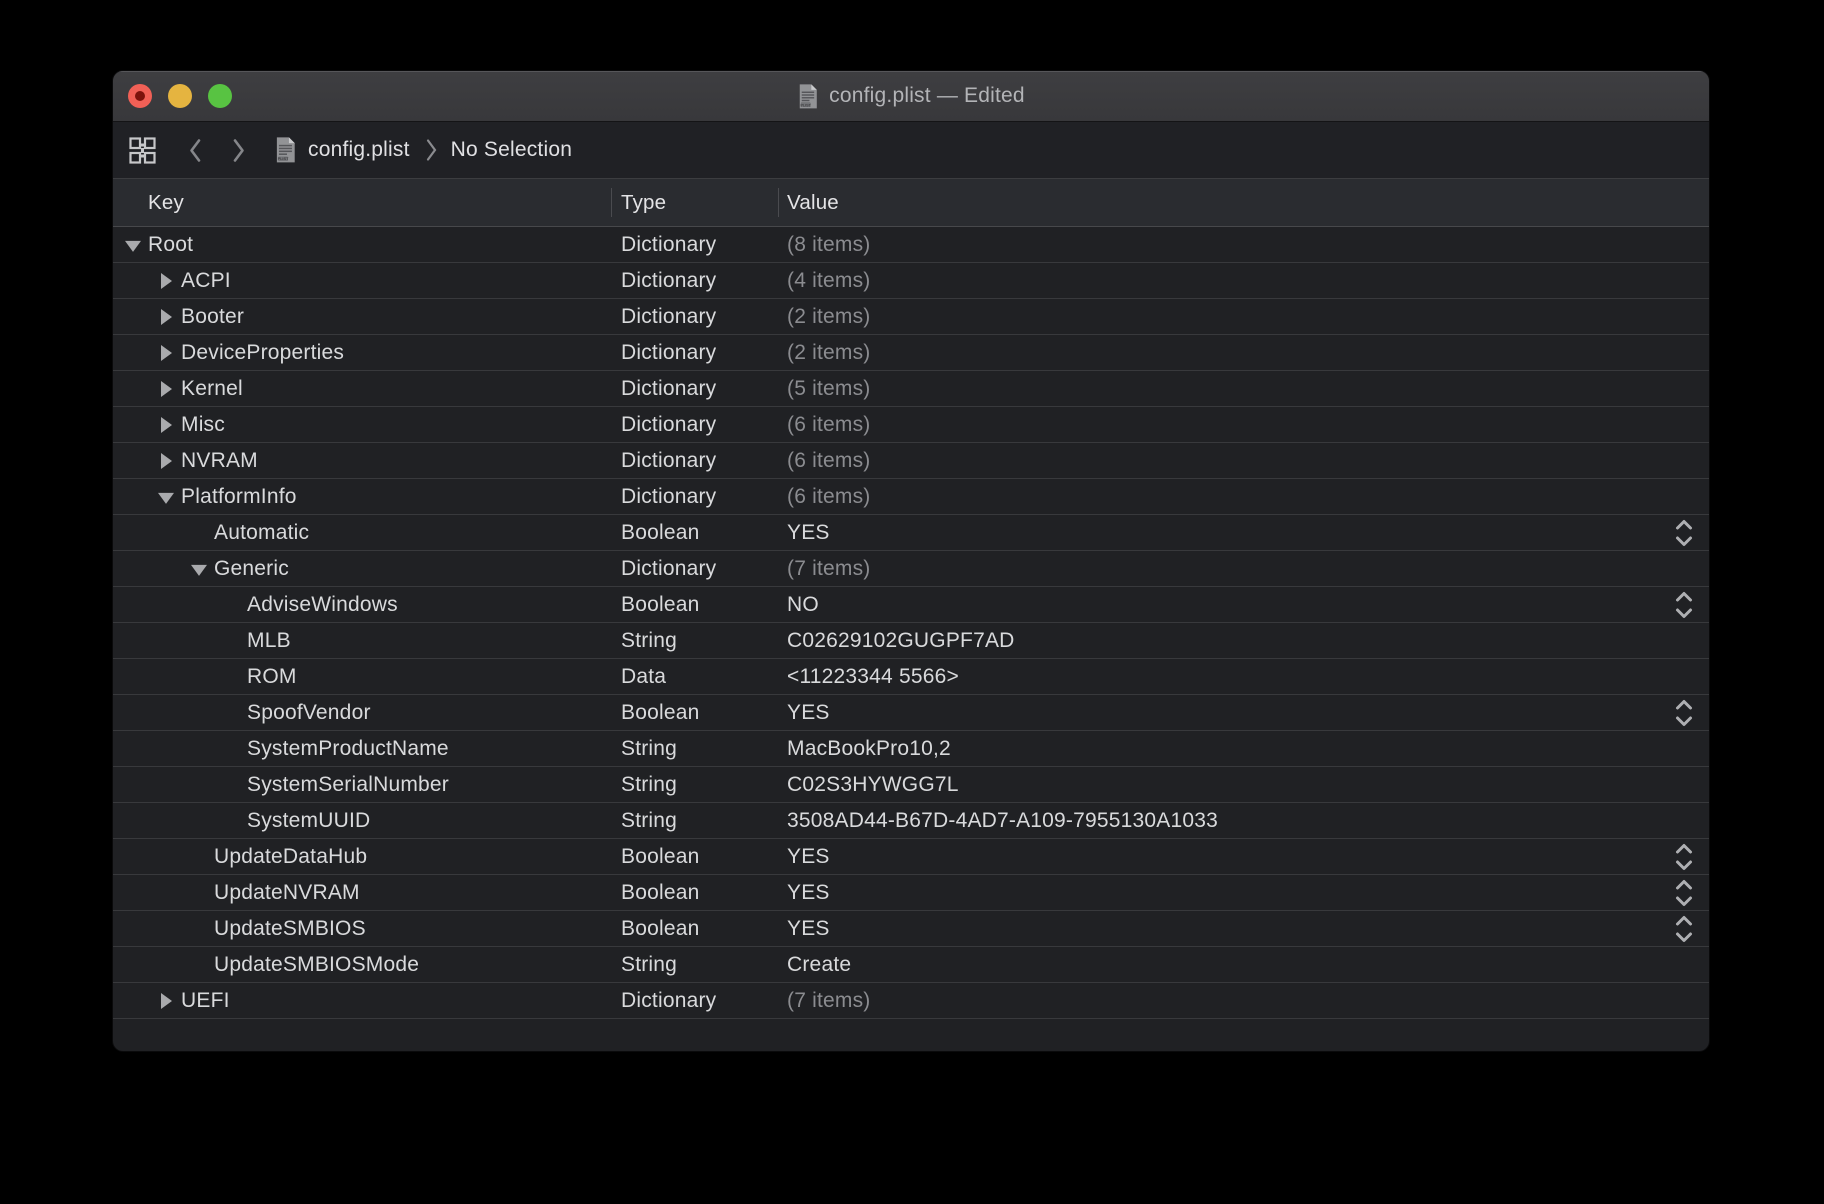 The image size is (1824, 1204). I want to click on plist-row-updatenvram: UpdateNVRAM Boolean YES, so click(911, 893).